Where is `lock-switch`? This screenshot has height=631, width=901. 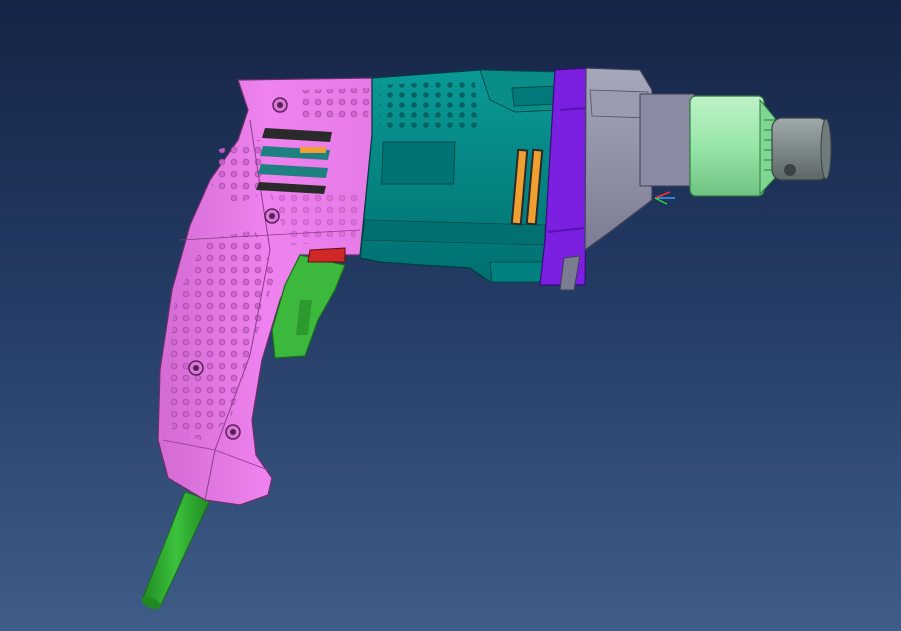
lock-switch is located at coordinates (326, 255).